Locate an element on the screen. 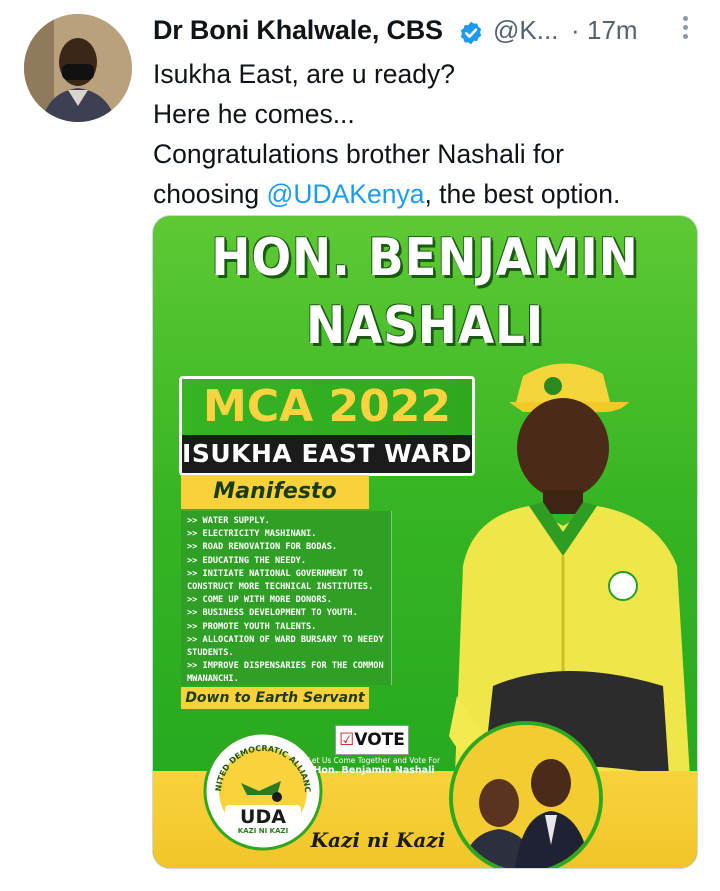 The height and width of the screenshot is (891, 720). more-options-icon is located at coordinates (685, 29).